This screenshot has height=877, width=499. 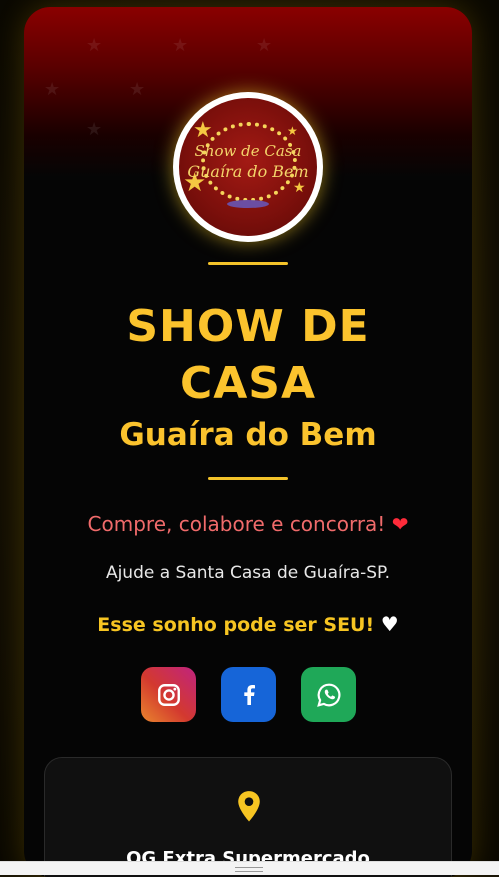 I want to click on dream-line: Esse sonho pode ser SEU! ♥, so click(x=248, y=624).